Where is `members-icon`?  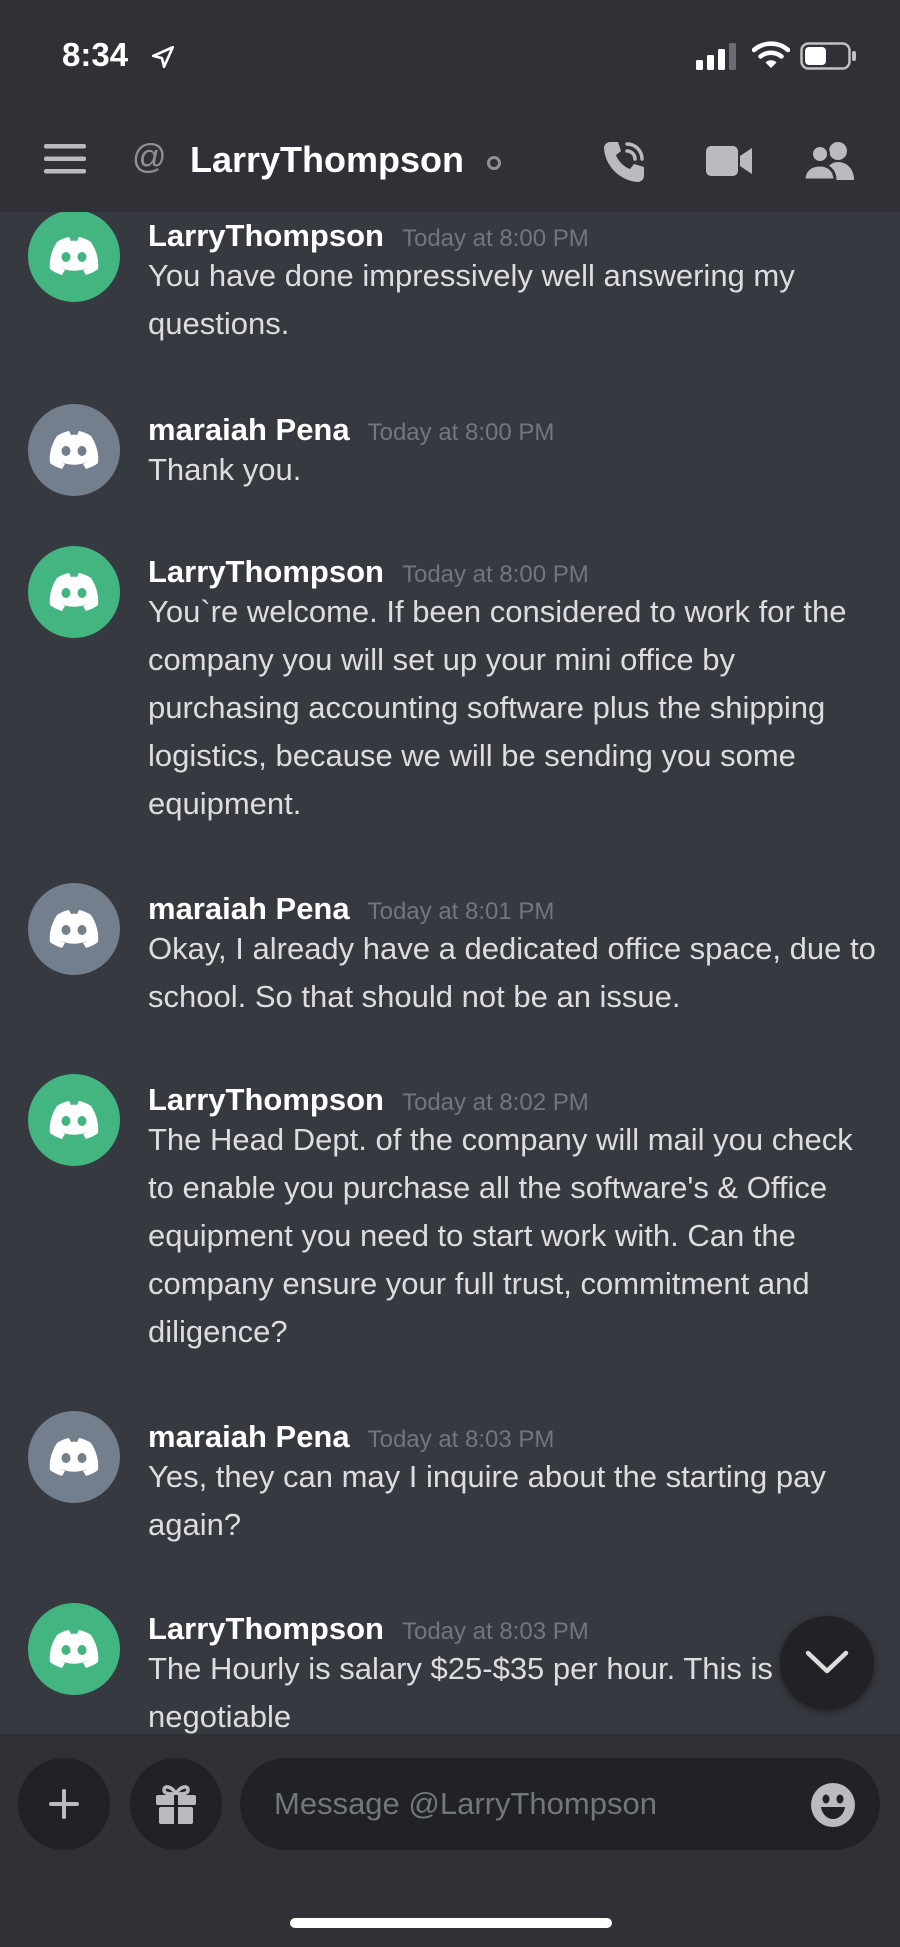
members-icon is located at coordinates (830, 161).